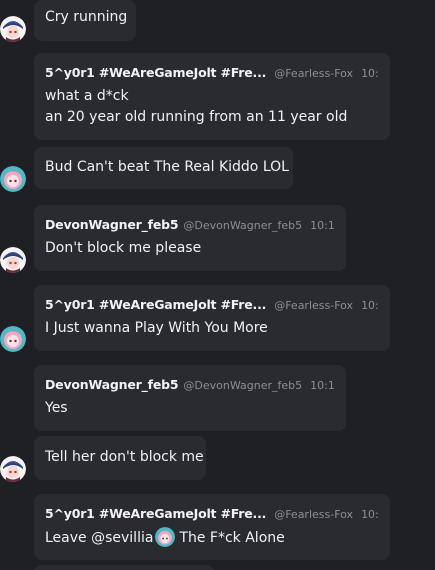  What do you see at coordinates (232, 538) in the screenshot?
I see `message-text-end: The F*ck Alone` at bounding box center [232, 538].